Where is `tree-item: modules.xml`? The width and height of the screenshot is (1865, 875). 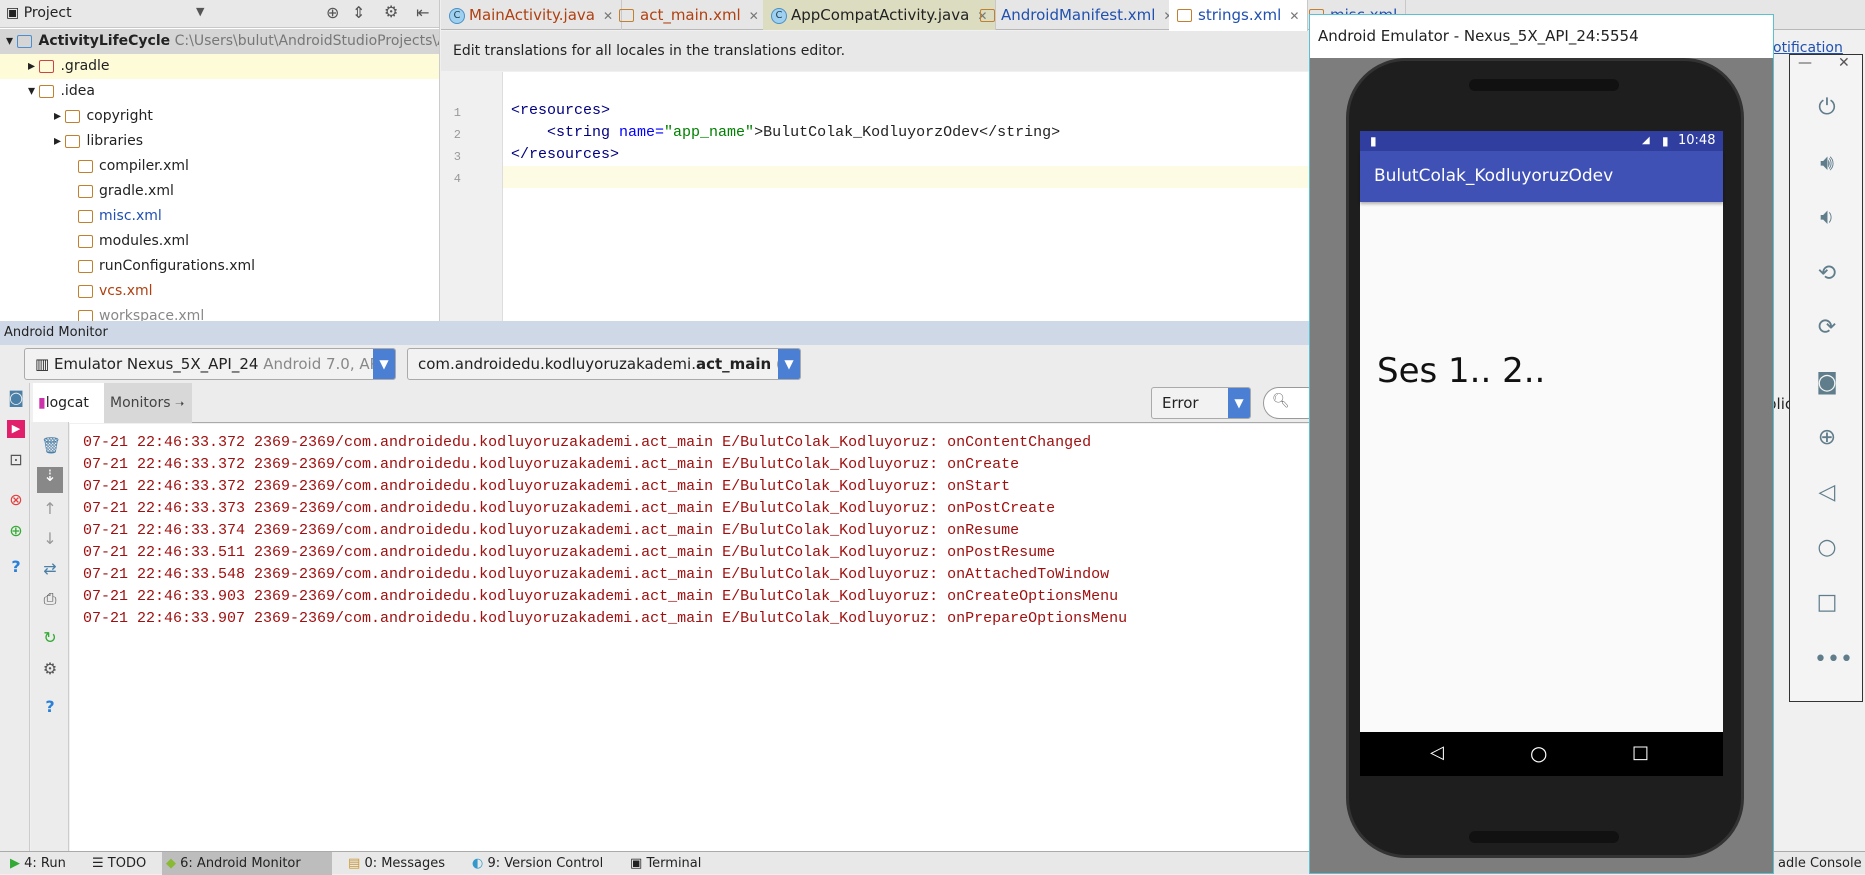 tree-item: modules.xml is located at coordinates (133, 241).